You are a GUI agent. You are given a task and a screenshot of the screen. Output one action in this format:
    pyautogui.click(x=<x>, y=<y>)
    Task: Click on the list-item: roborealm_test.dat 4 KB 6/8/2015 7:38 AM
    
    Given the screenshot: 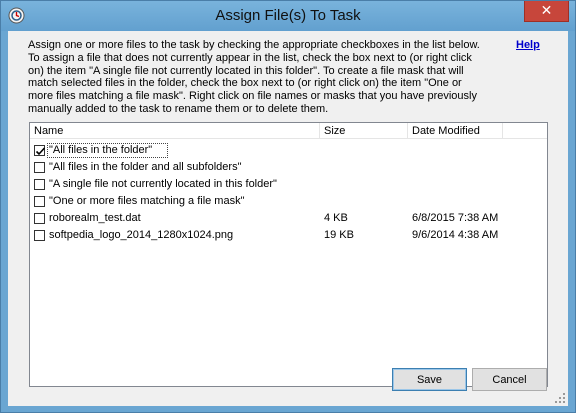 What is the action you would take?
    pyautogui.click(x=288, y=218)
    